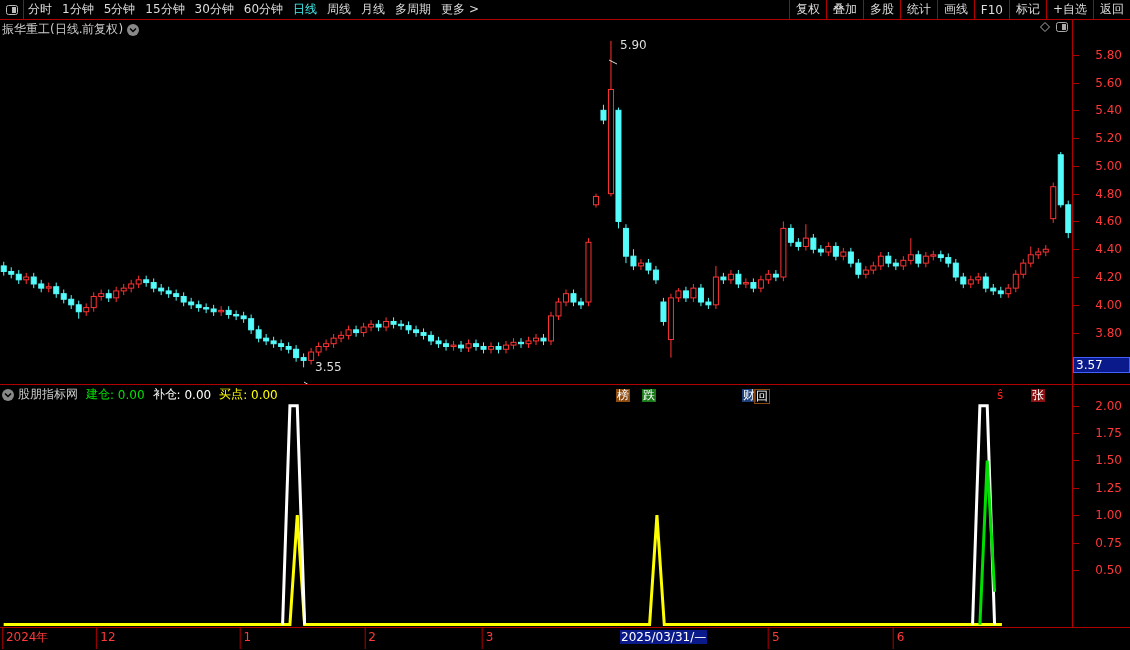  I want to click on date-label: 3, so click(488, 638).